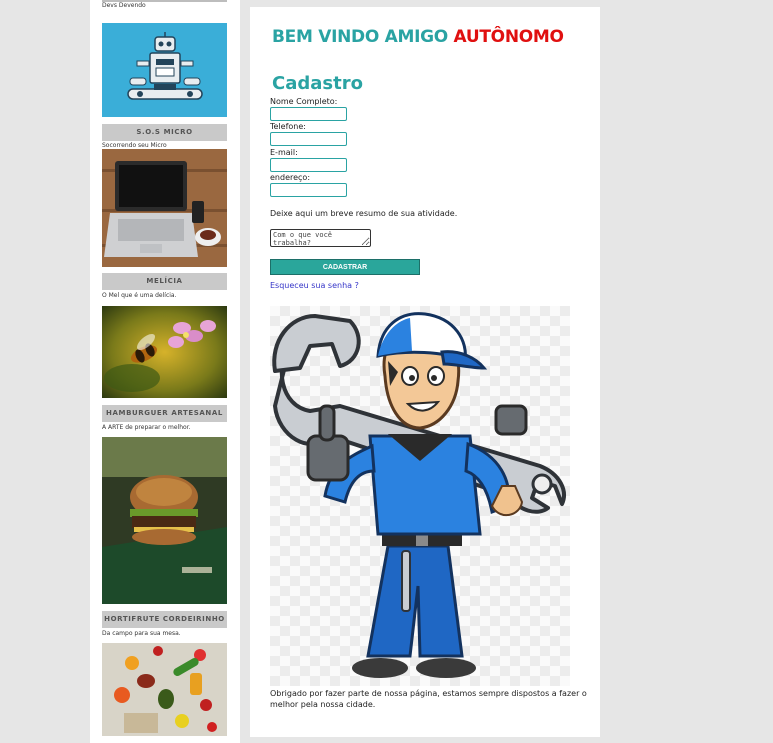 The height and width of the screenshot is (743, 773). Describe the element at coordinates (317, 83) in the screenshot. I see `form-title: Cadastro` at that location.